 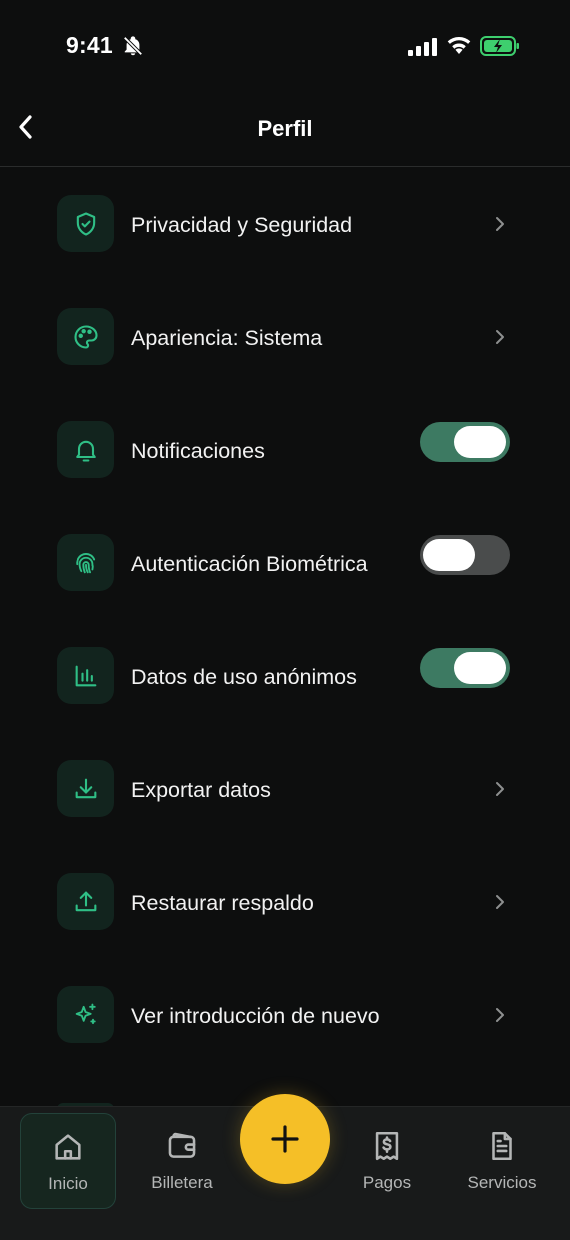 I want to click on menu-item-usage-data: Datos de uso anónimos, so click(x=285, y=675).